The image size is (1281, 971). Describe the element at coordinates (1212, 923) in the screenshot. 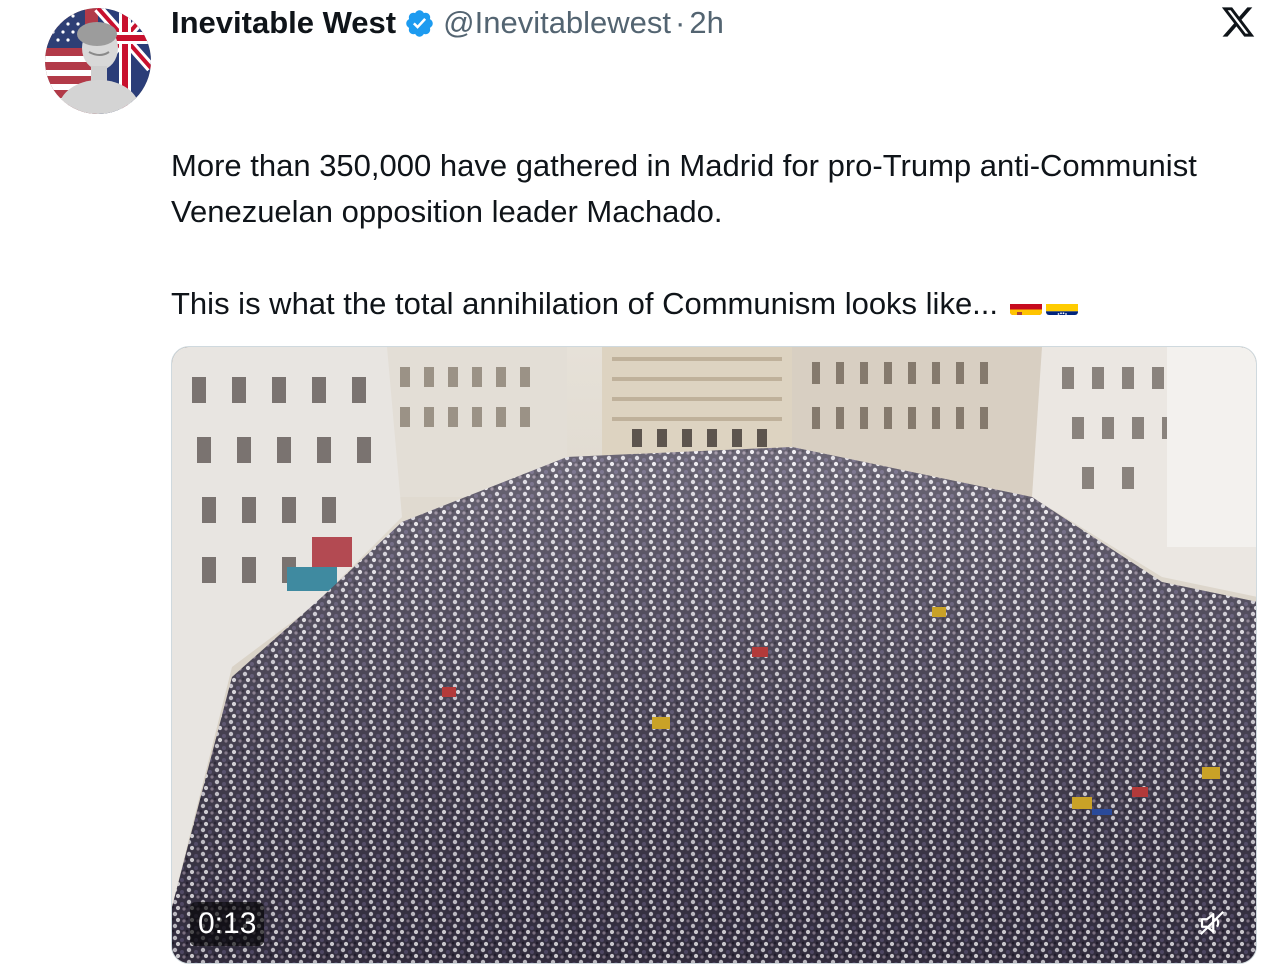

I see `muted-speaker-icon` at that location.